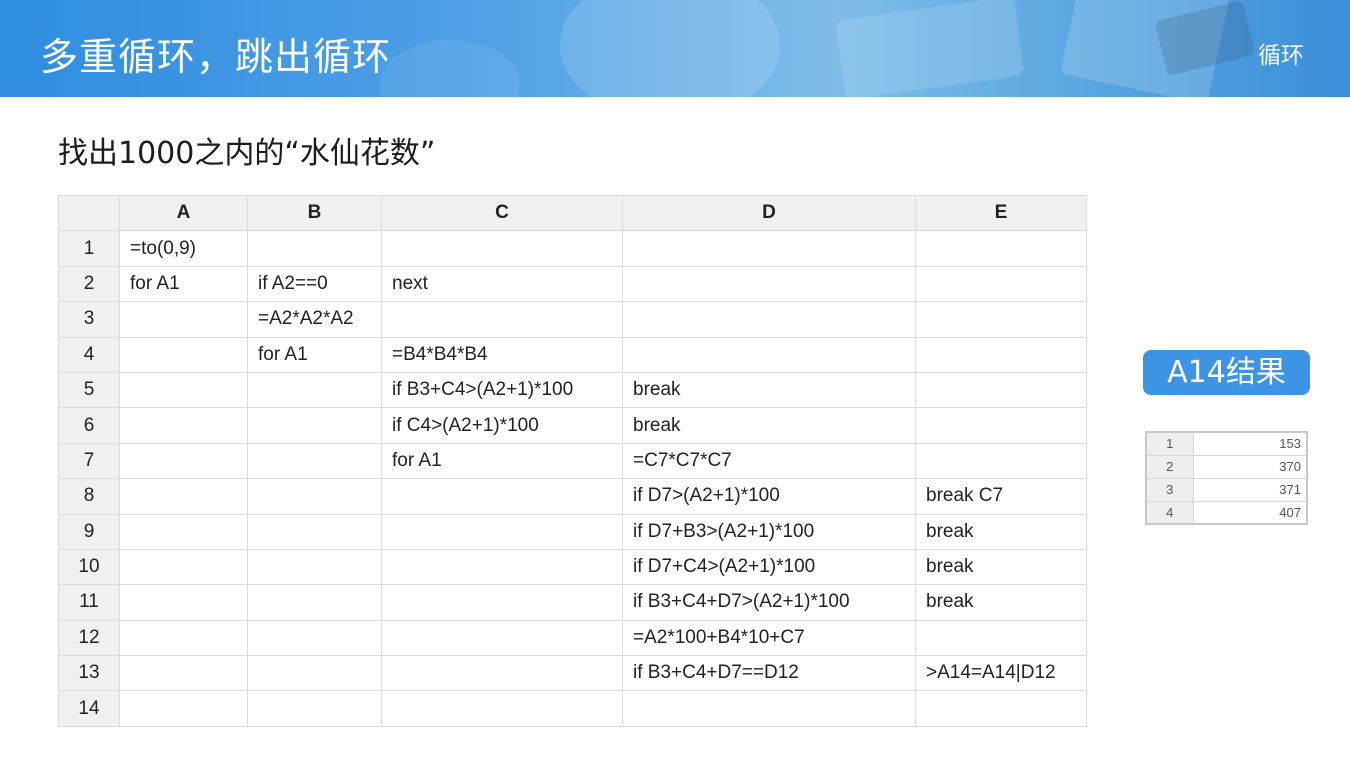  What do you see at coordinates (314, 354) in the screenshot?
I see `cell-b4: for A1` at bounding box center [314, 354].